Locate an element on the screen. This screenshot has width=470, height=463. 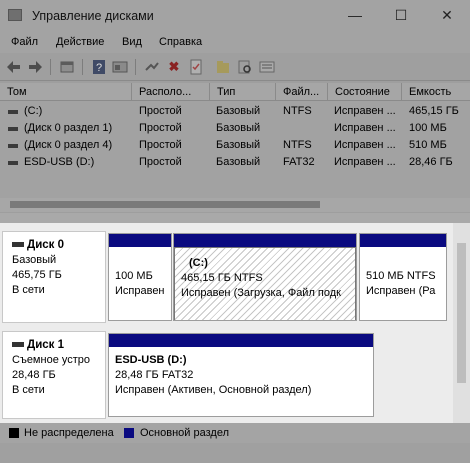
close-button: ✕ is located at coordinates (447, 15).